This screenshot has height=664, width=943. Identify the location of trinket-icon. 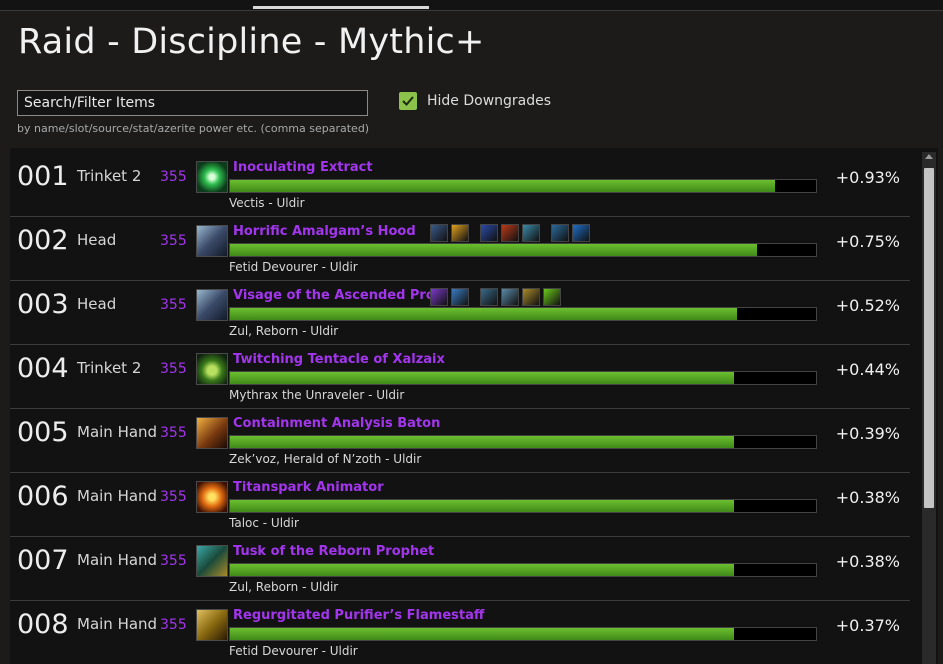
(212, 177).